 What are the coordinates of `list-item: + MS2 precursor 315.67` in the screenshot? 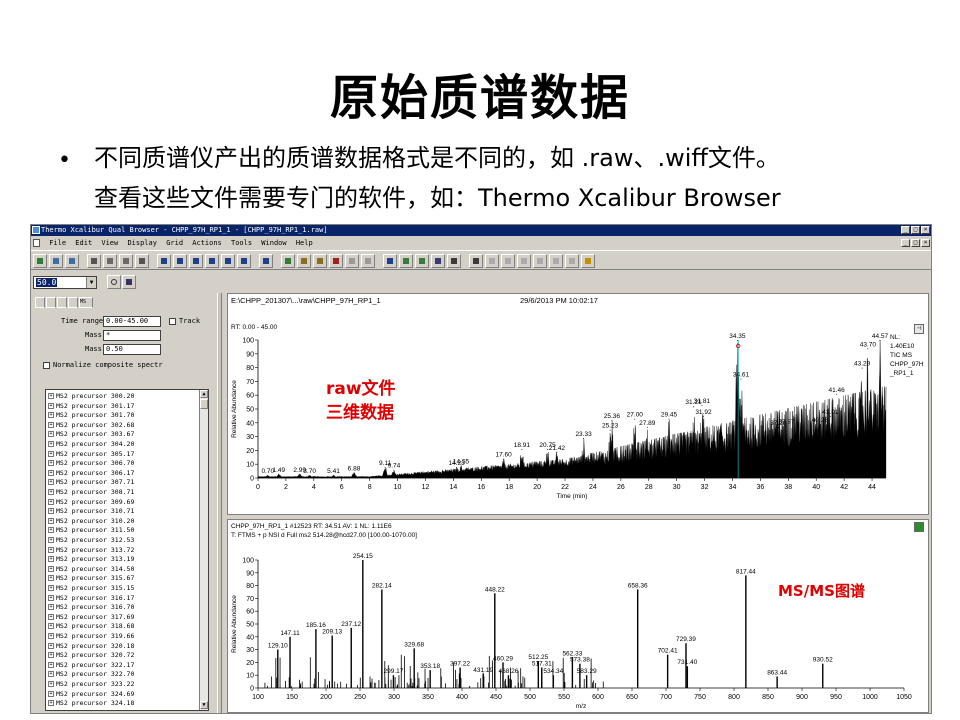 It's located at (91, 579).